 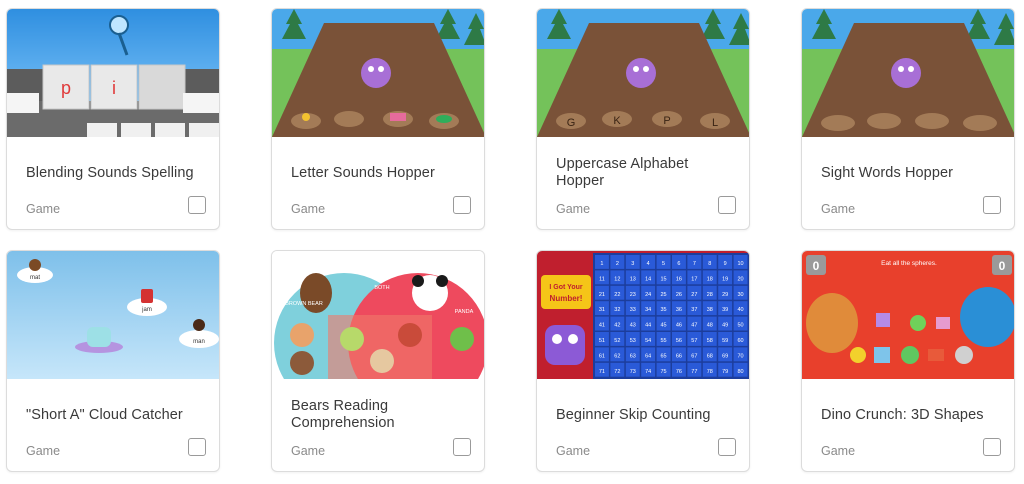 I want to click on blending-sounds-spelling-image: p i, so click(x=113, y=73).